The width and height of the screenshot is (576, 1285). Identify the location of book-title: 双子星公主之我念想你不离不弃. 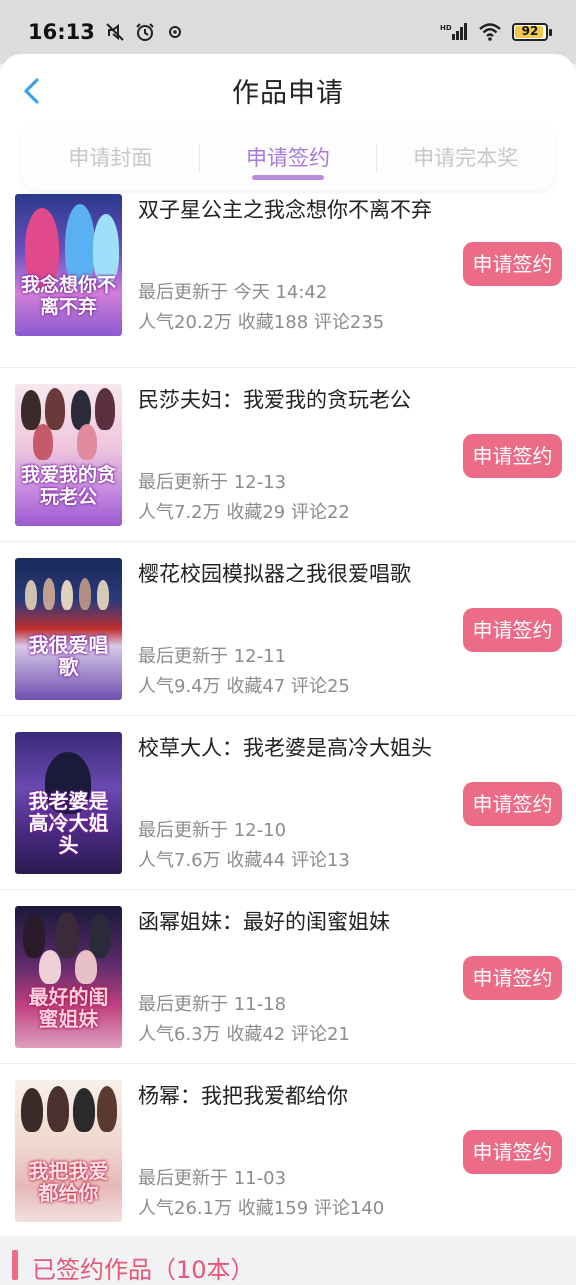
(285, 209).